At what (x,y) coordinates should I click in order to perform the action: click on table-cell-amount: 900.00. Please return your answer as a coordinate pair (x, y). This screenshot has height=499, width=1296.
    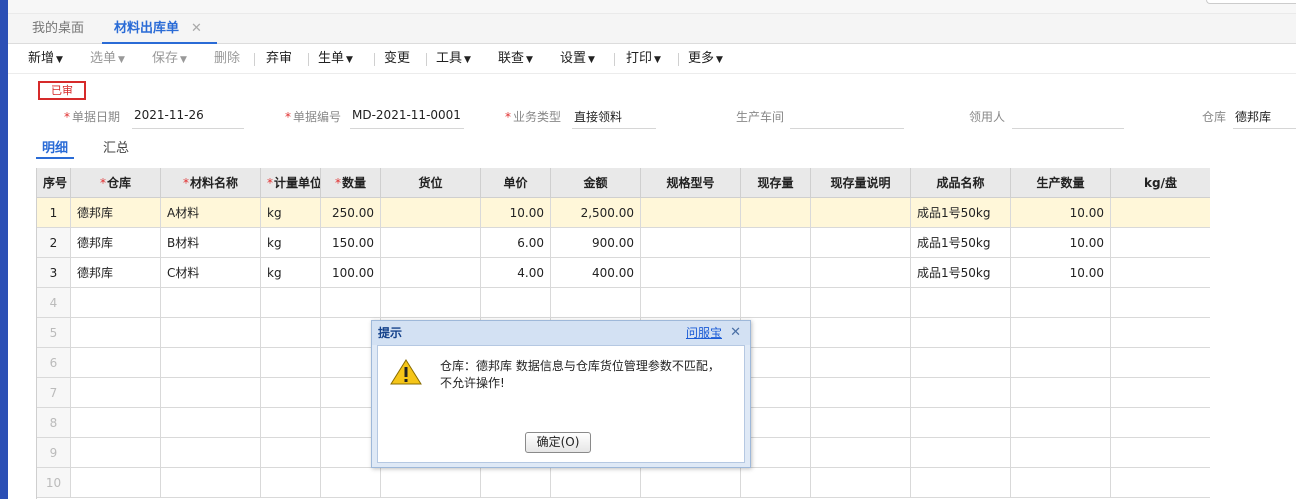
    Looking at the image, I should click on (596, 243).